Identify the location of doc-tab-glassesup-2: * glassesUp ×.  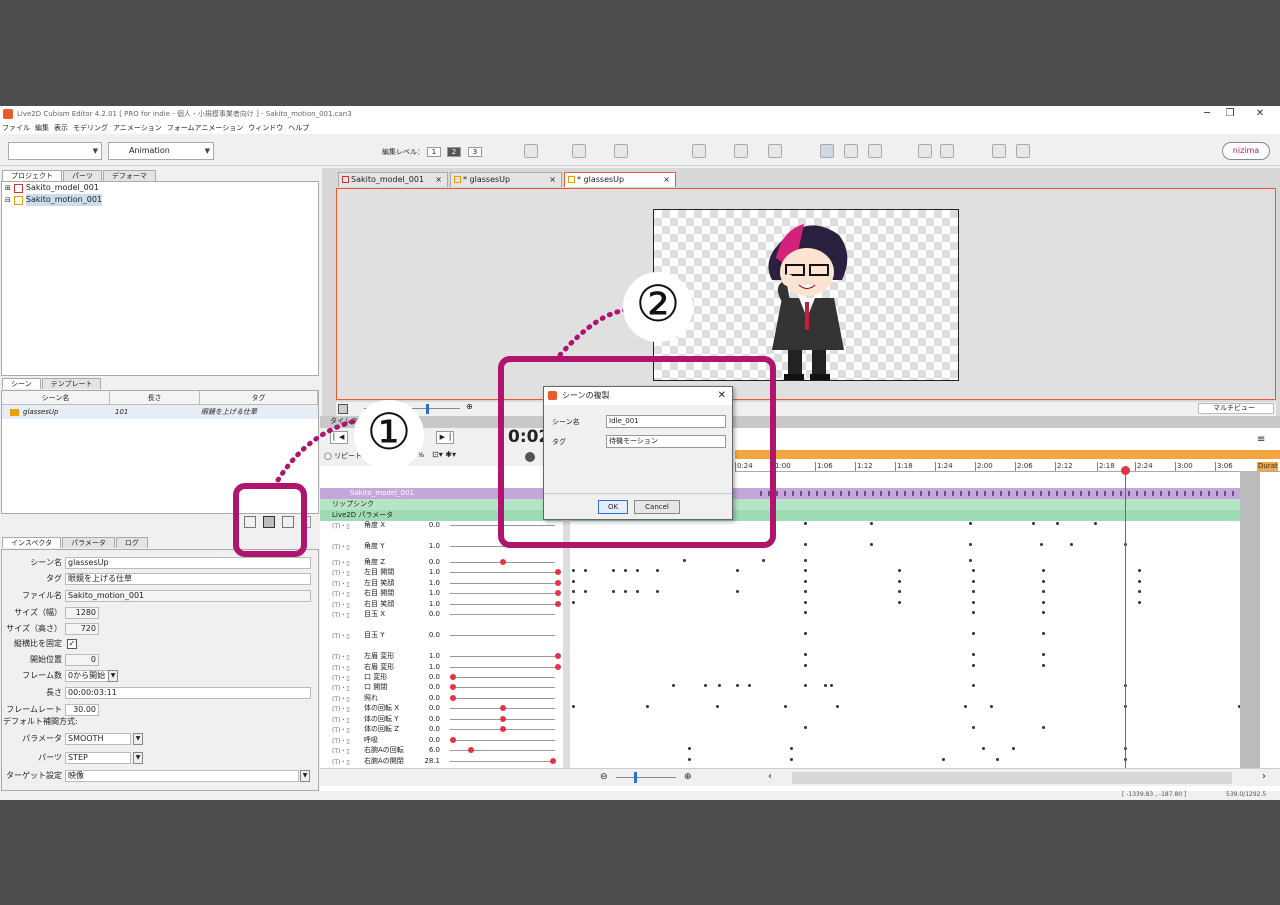
(620, 179).